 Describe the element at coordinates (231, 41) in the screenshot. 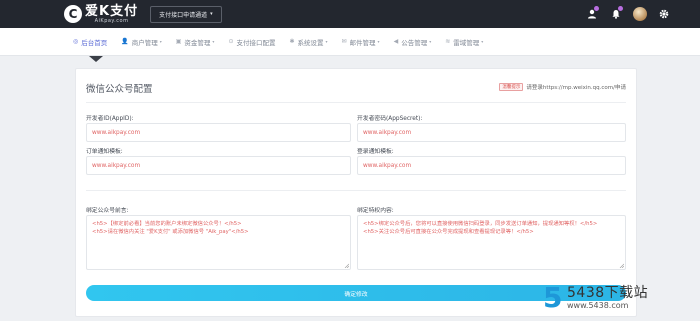

I see `settings-icon: ⊙` at that location.